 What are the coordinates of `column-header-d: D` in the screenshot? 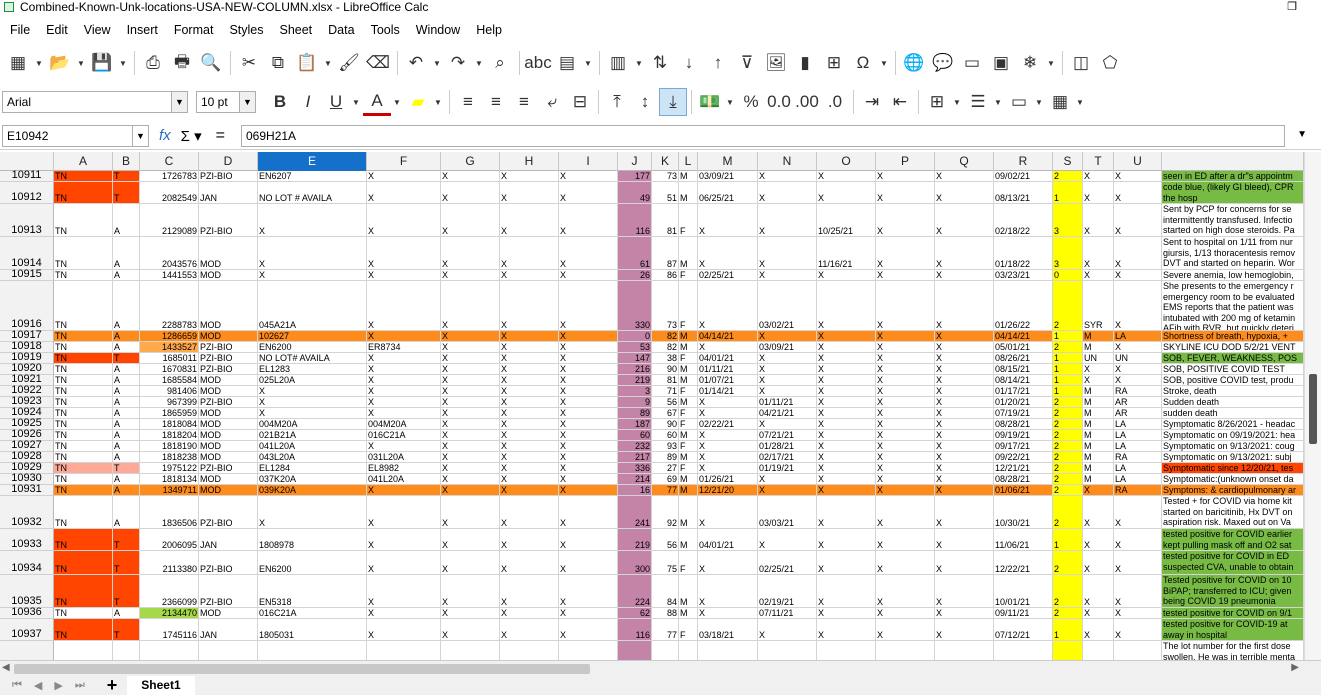 It's located at (228, 161).